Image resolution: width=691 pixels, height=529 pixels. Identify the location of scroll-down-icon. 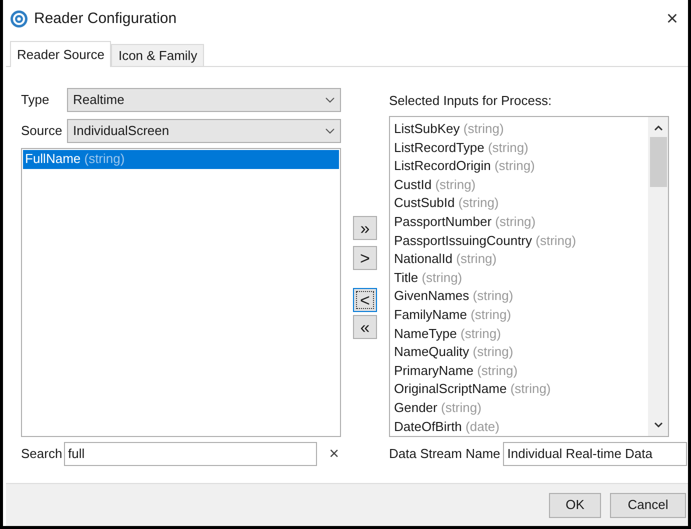
(658, 425).